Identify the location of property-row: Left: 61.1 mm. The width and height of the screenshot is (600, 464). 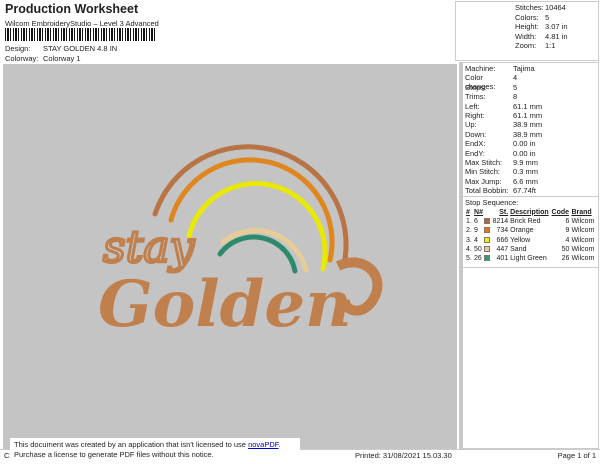
(531, 106).